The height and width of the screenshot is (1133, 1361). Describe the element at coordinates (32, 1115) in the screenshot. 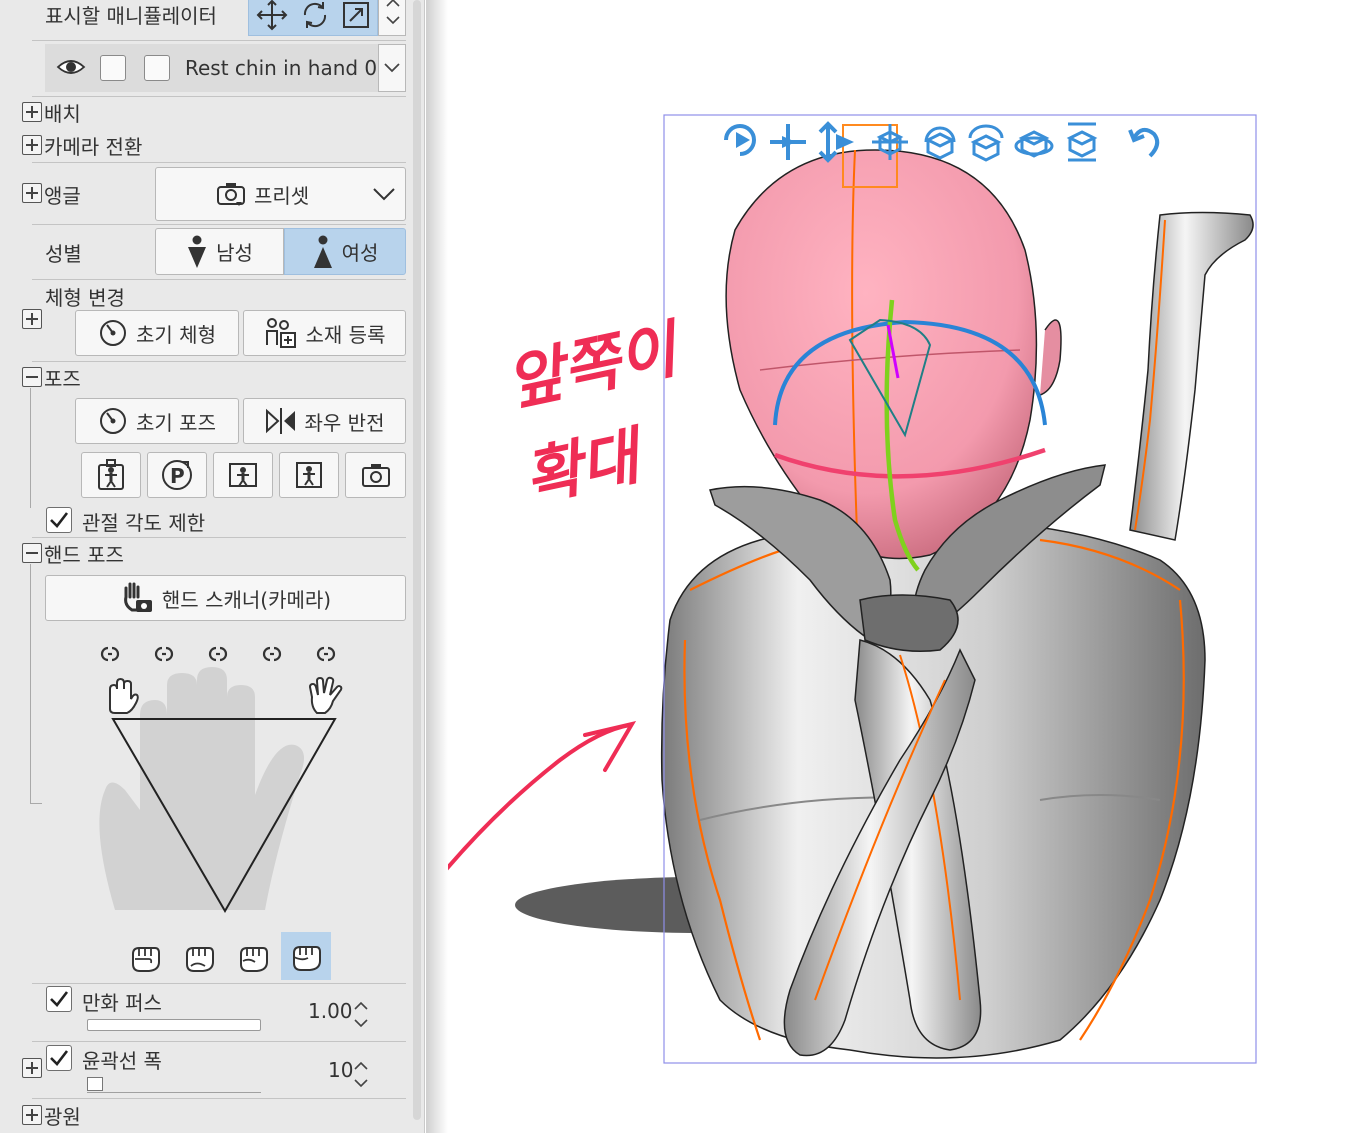

I see `light-expander` at that location.